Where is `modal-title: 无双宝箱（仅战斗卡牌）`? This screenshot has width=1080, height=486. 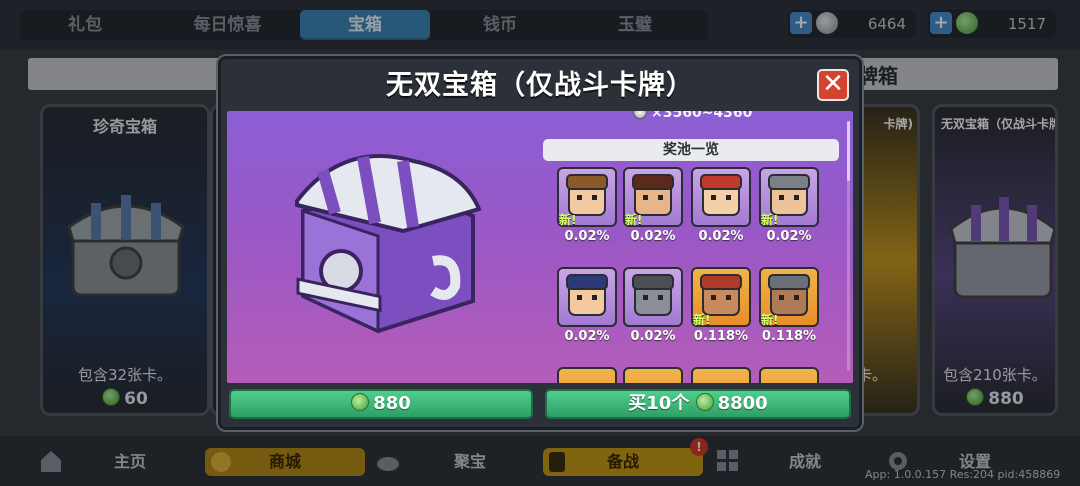 modal-title: 无双宝箱（仅战斗卡牌） is located at coordinates (540, 85).